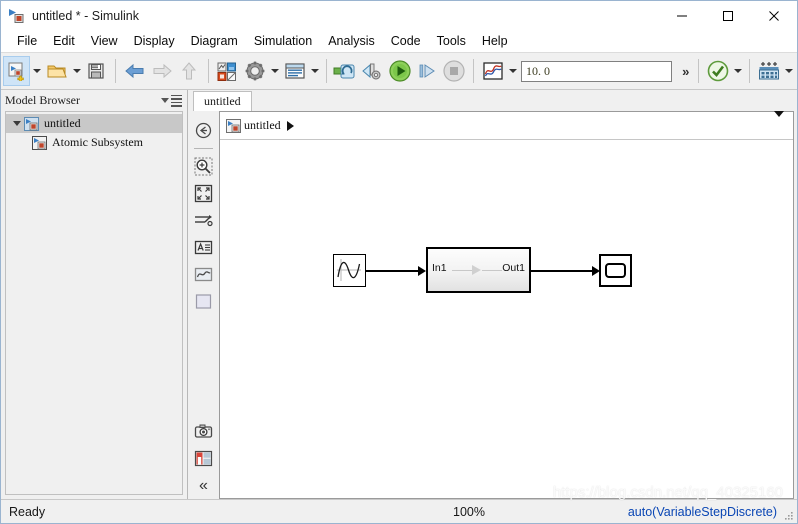 This screenshot has height=524, width=798. What do you see at coordinates (154, 41) in the screenshot?
I see `menu-item-display: Display` at bounding box center [154, 41].